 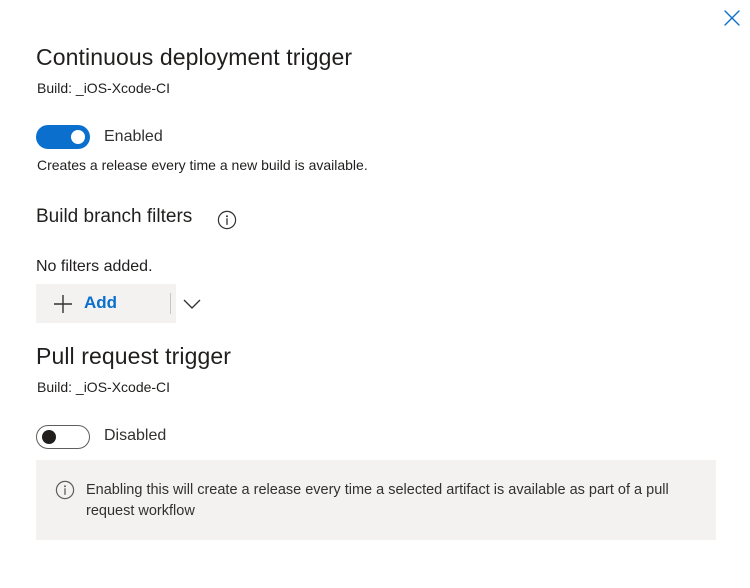 What do you see at coordinates (63, 137) in the screenshot?
I see `cd-trigger-toggle` at bounding box center [63, 137].